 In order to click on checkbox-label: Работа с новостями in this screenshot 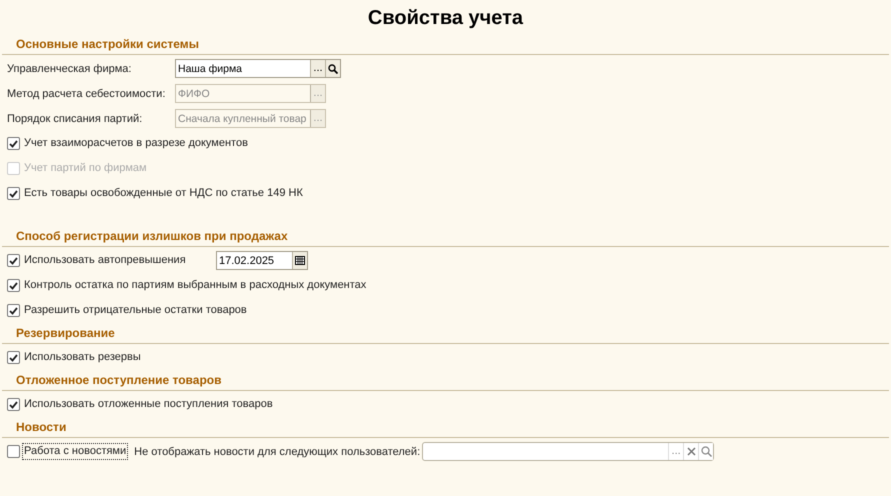, I will do `click(75, 451)`.